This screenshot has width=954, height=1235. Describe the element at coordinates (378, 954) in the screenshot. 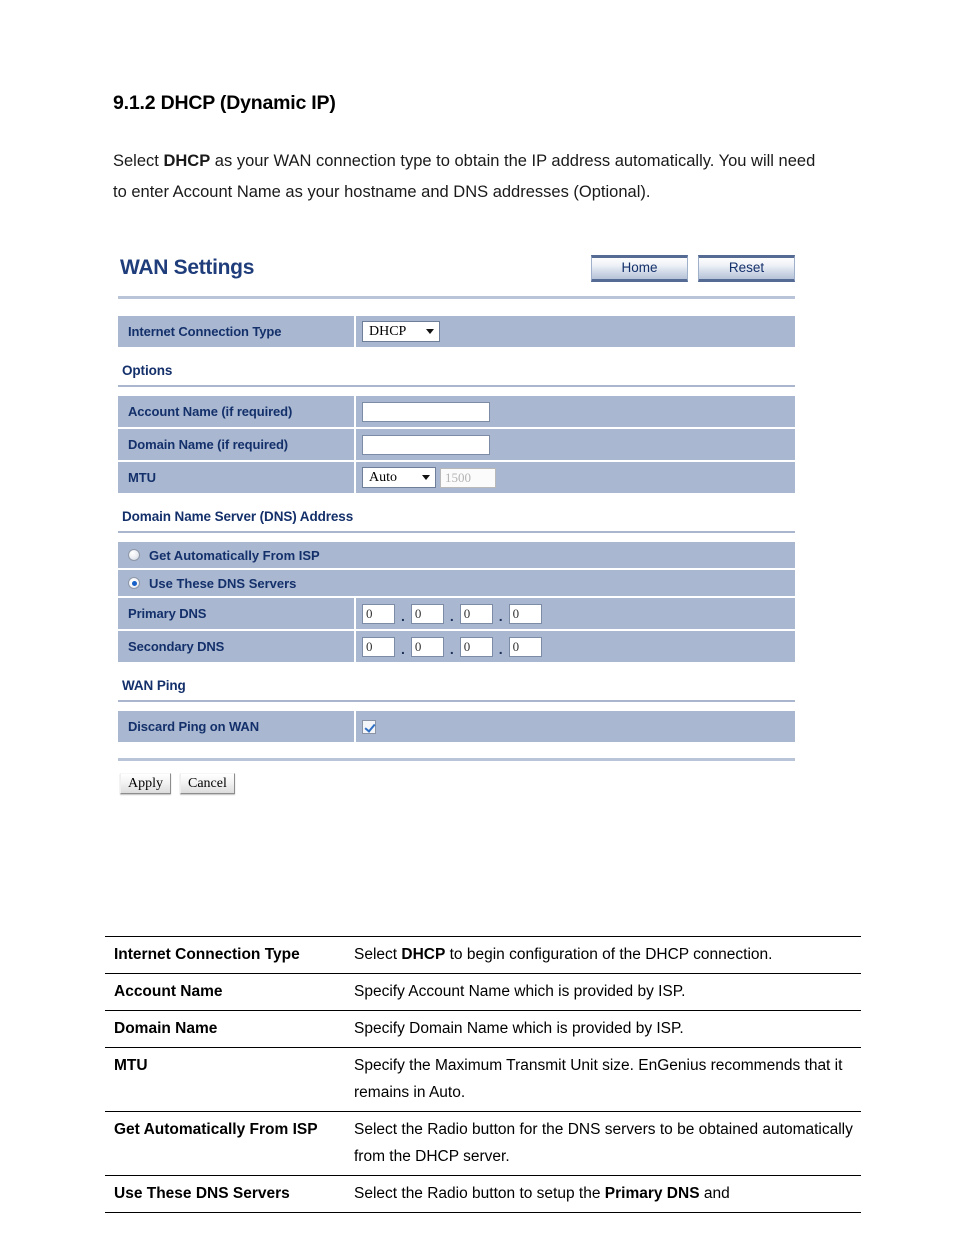

I see `definition-prefix: Select` at that location.